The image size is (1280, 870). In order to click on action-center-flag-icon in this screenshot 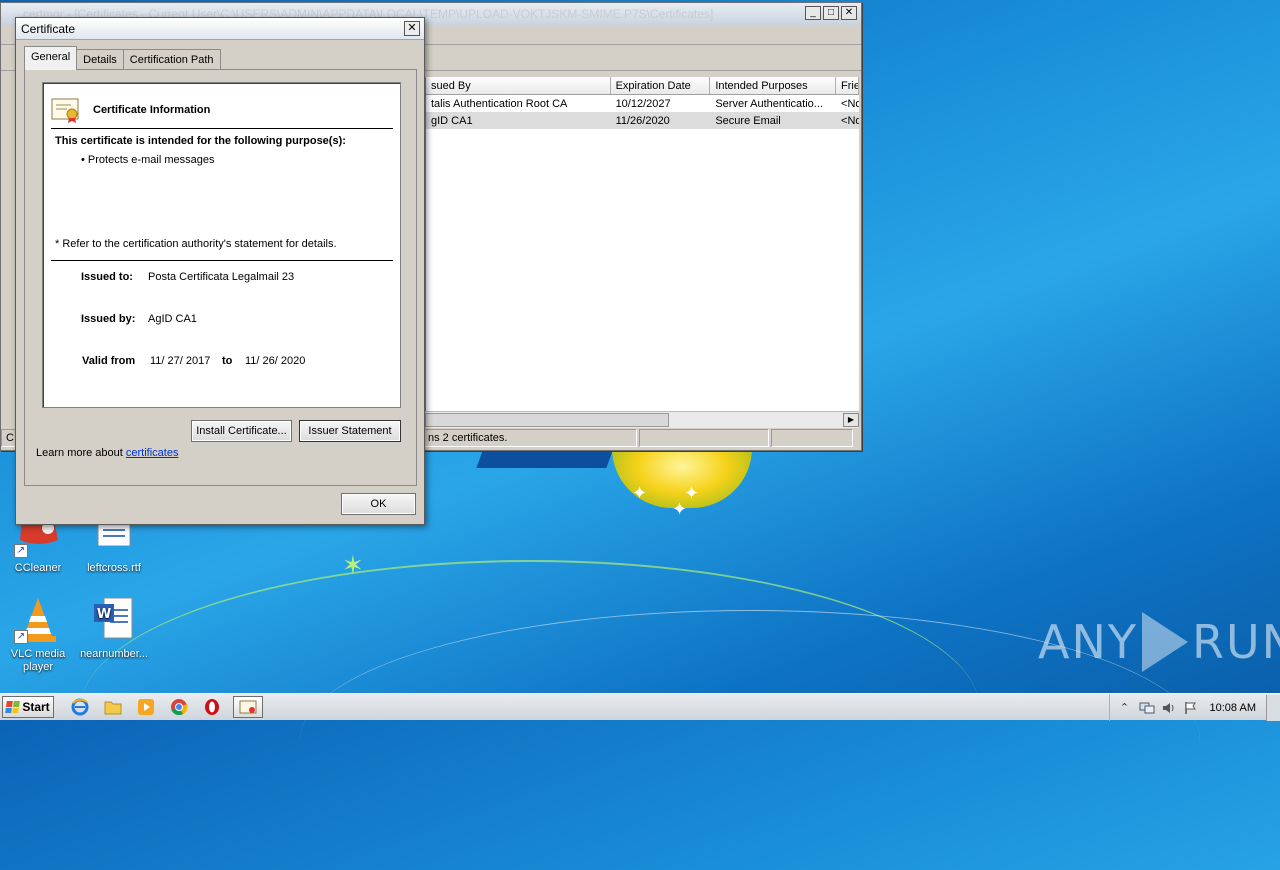, I will do `click(1191, 708)`.